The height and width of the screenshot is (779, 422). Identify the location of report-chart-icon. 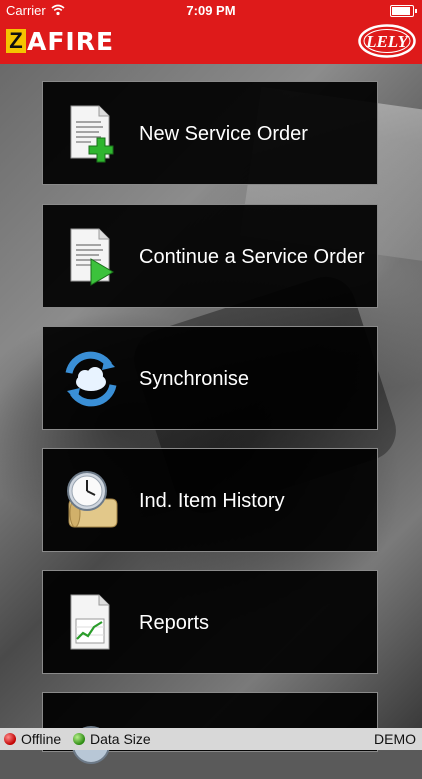
(90, 622).